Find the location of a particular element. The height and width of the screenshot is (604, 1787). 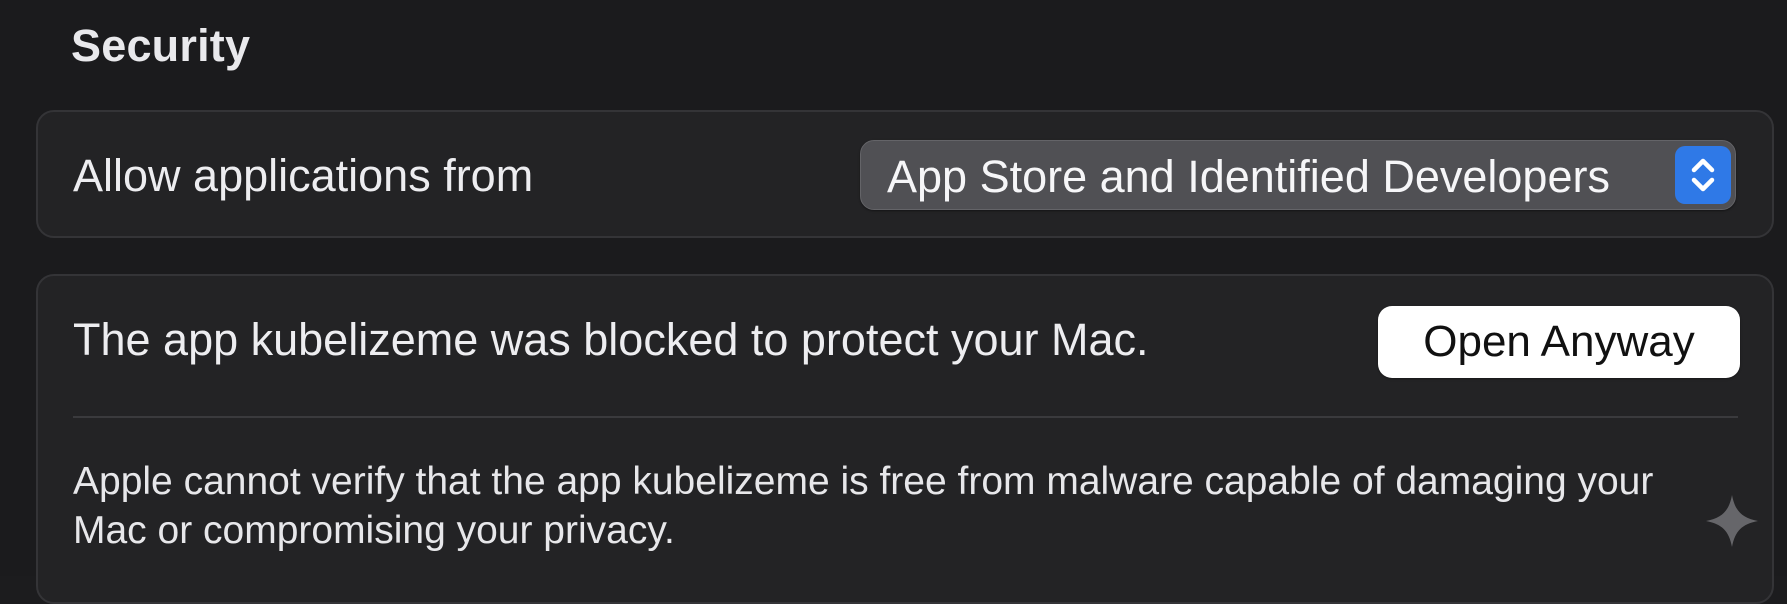

allow-applications-popup: App Store and Identified Developers is located at coordinates (1298, 175).